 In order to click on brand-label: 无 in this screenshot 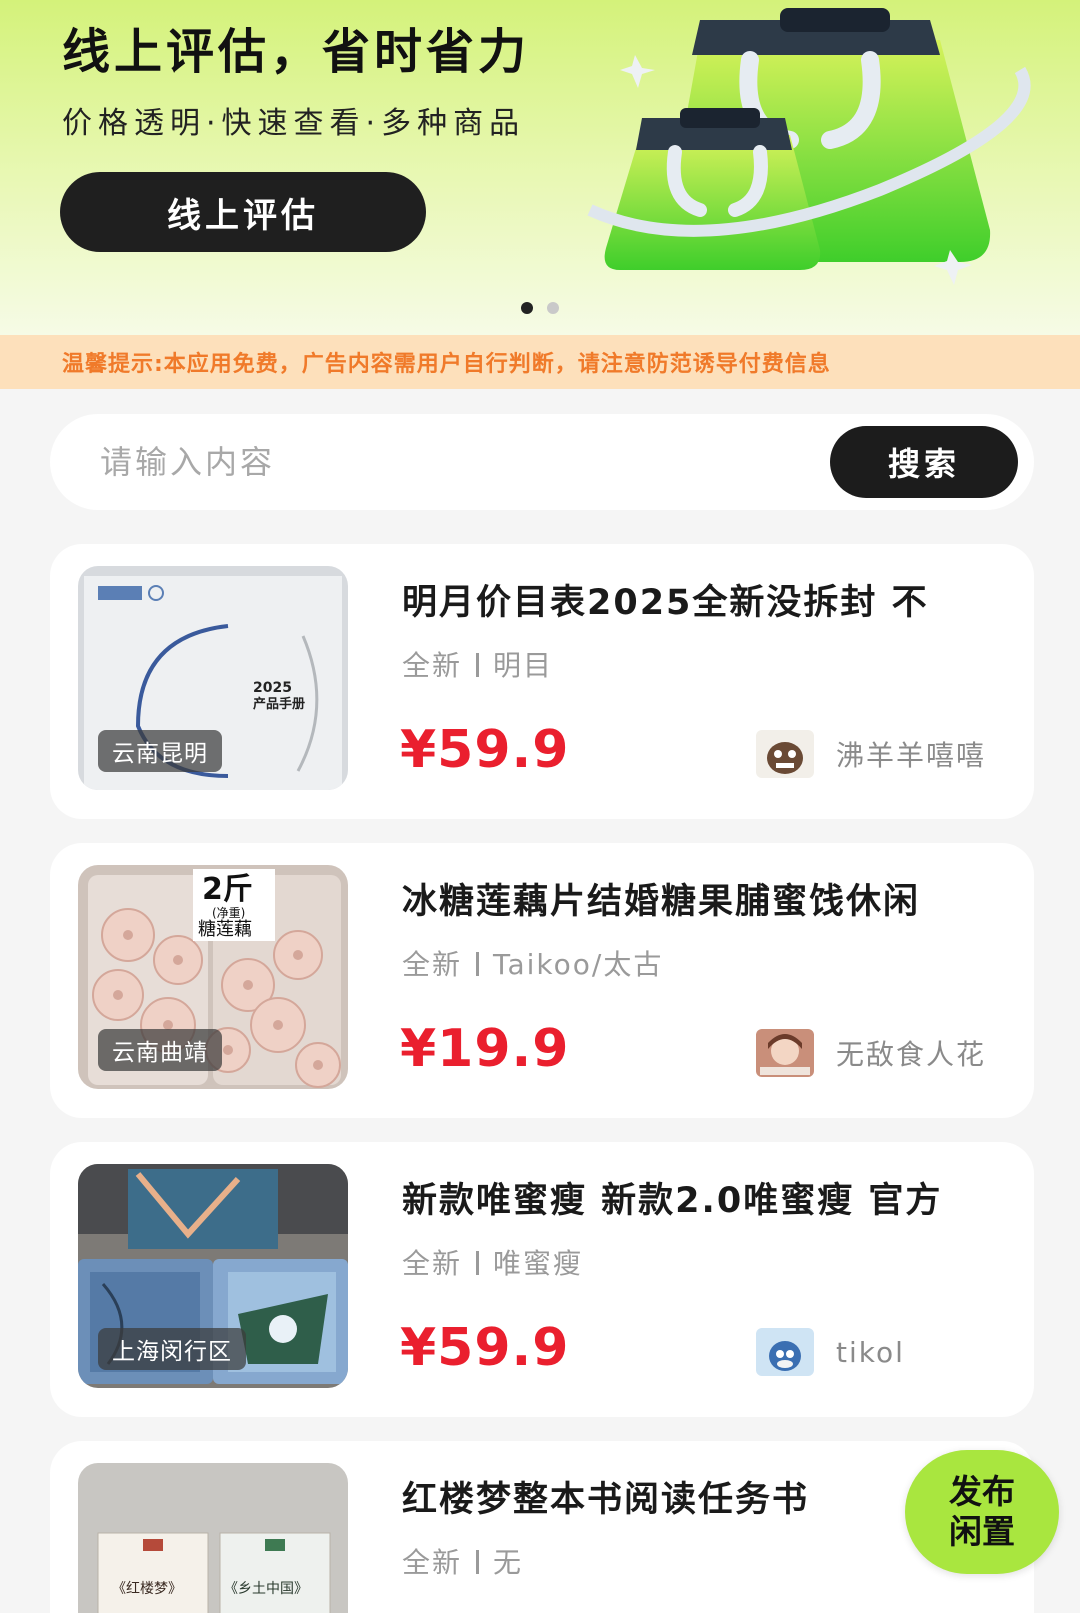, I will do `click(508, 1562)`.